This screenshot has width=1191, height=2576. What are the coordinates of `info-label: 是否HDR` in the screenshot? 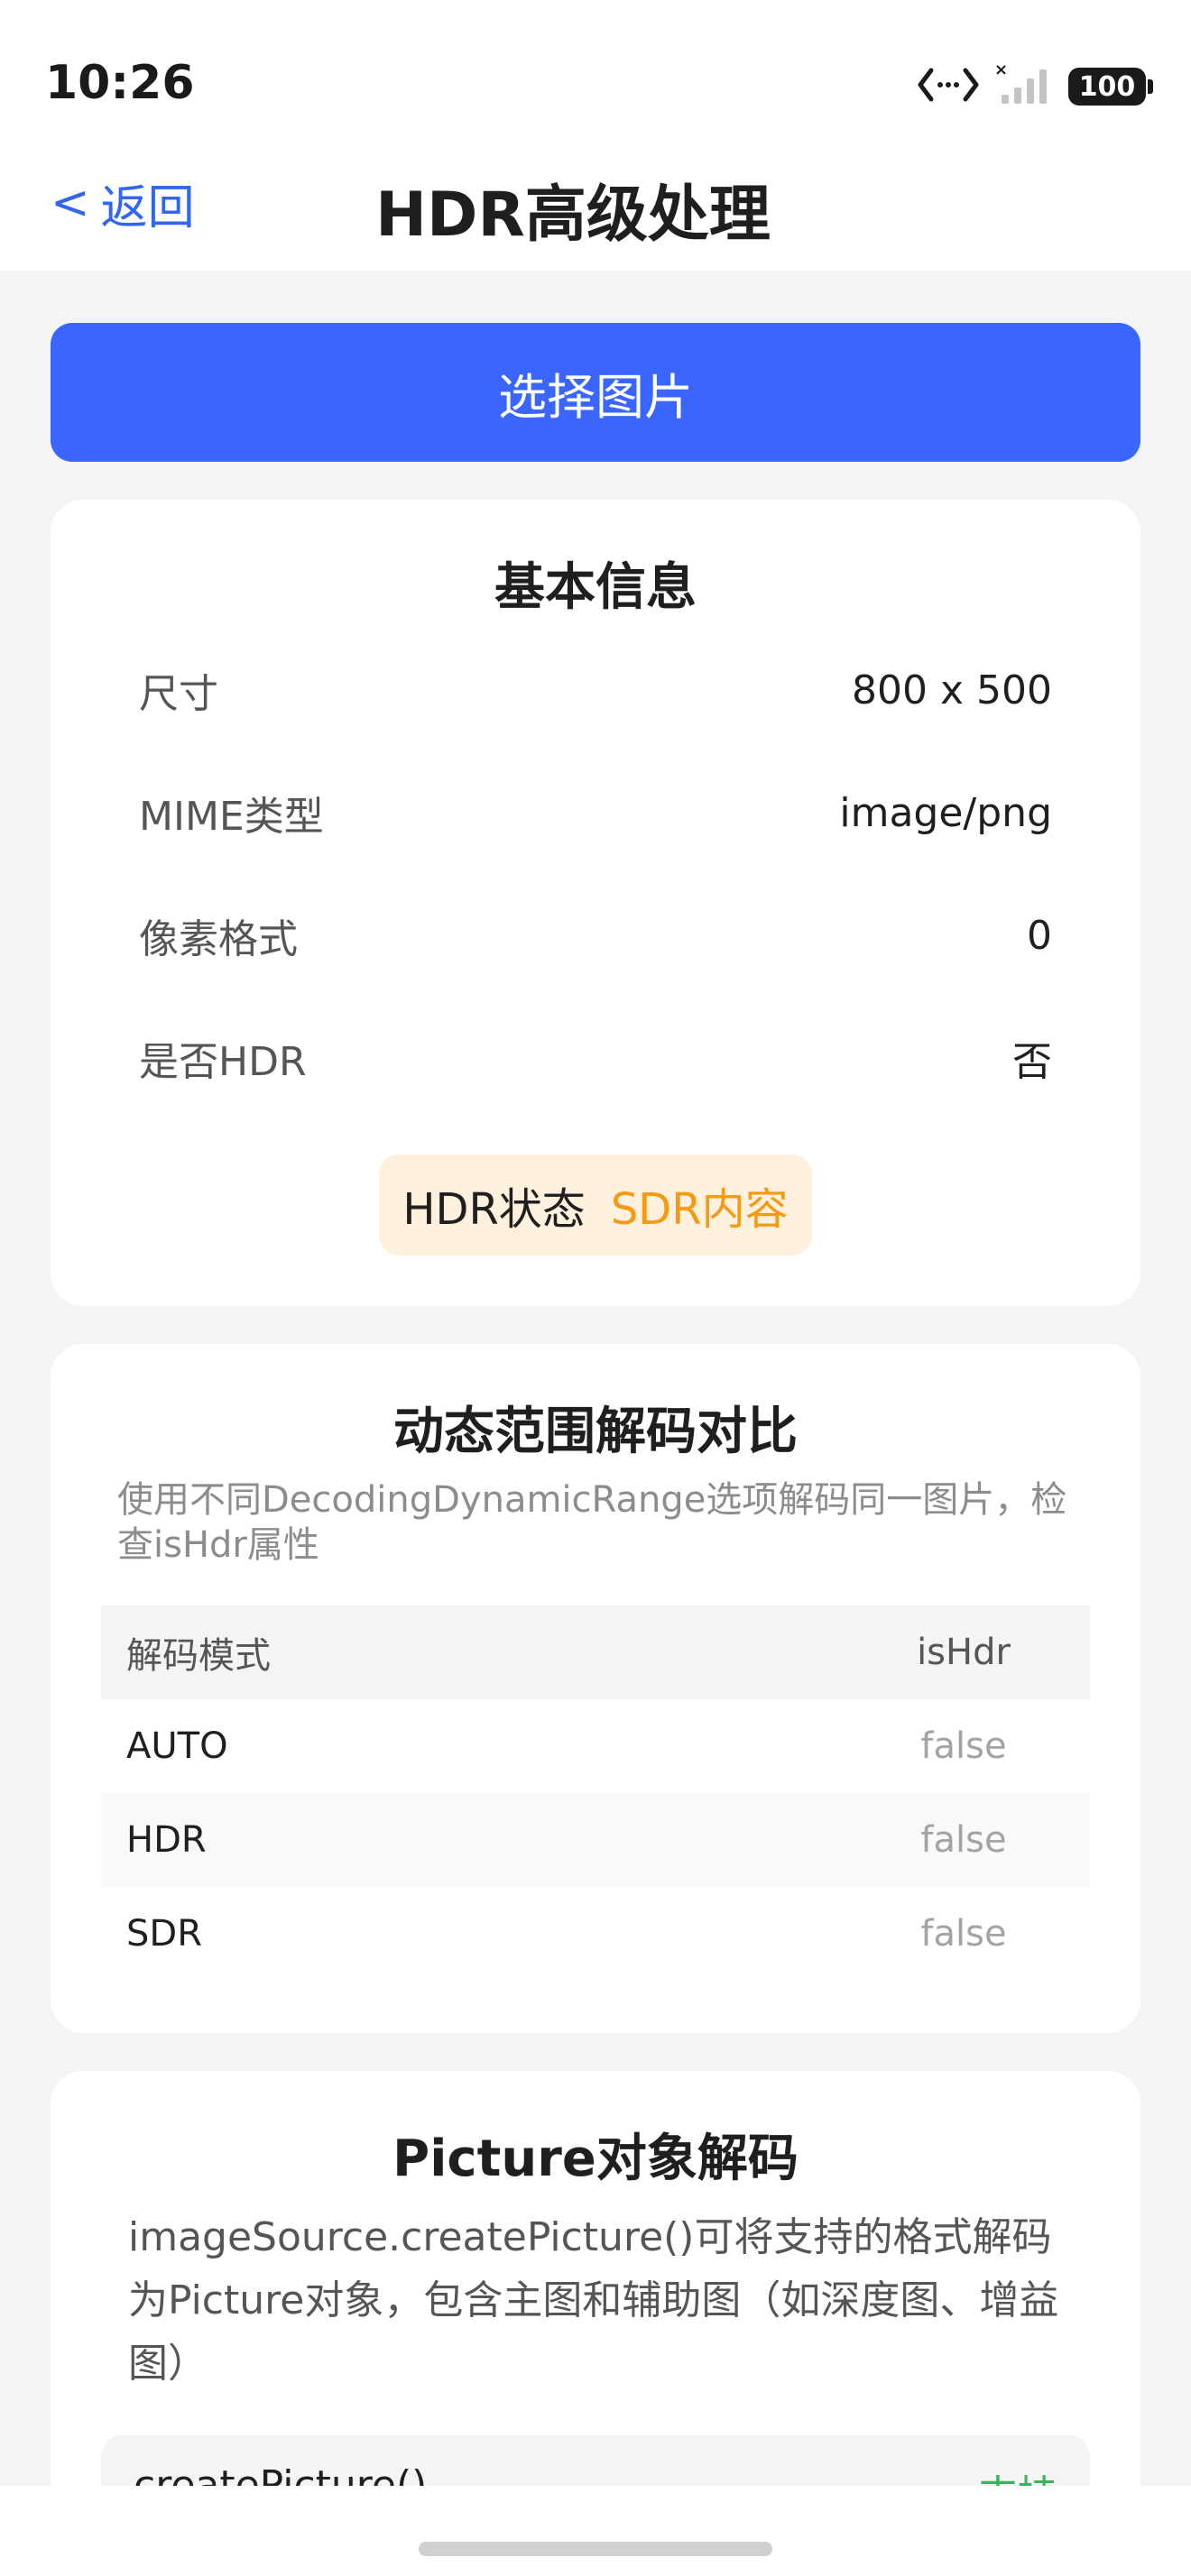 It's located at (223, 1062).